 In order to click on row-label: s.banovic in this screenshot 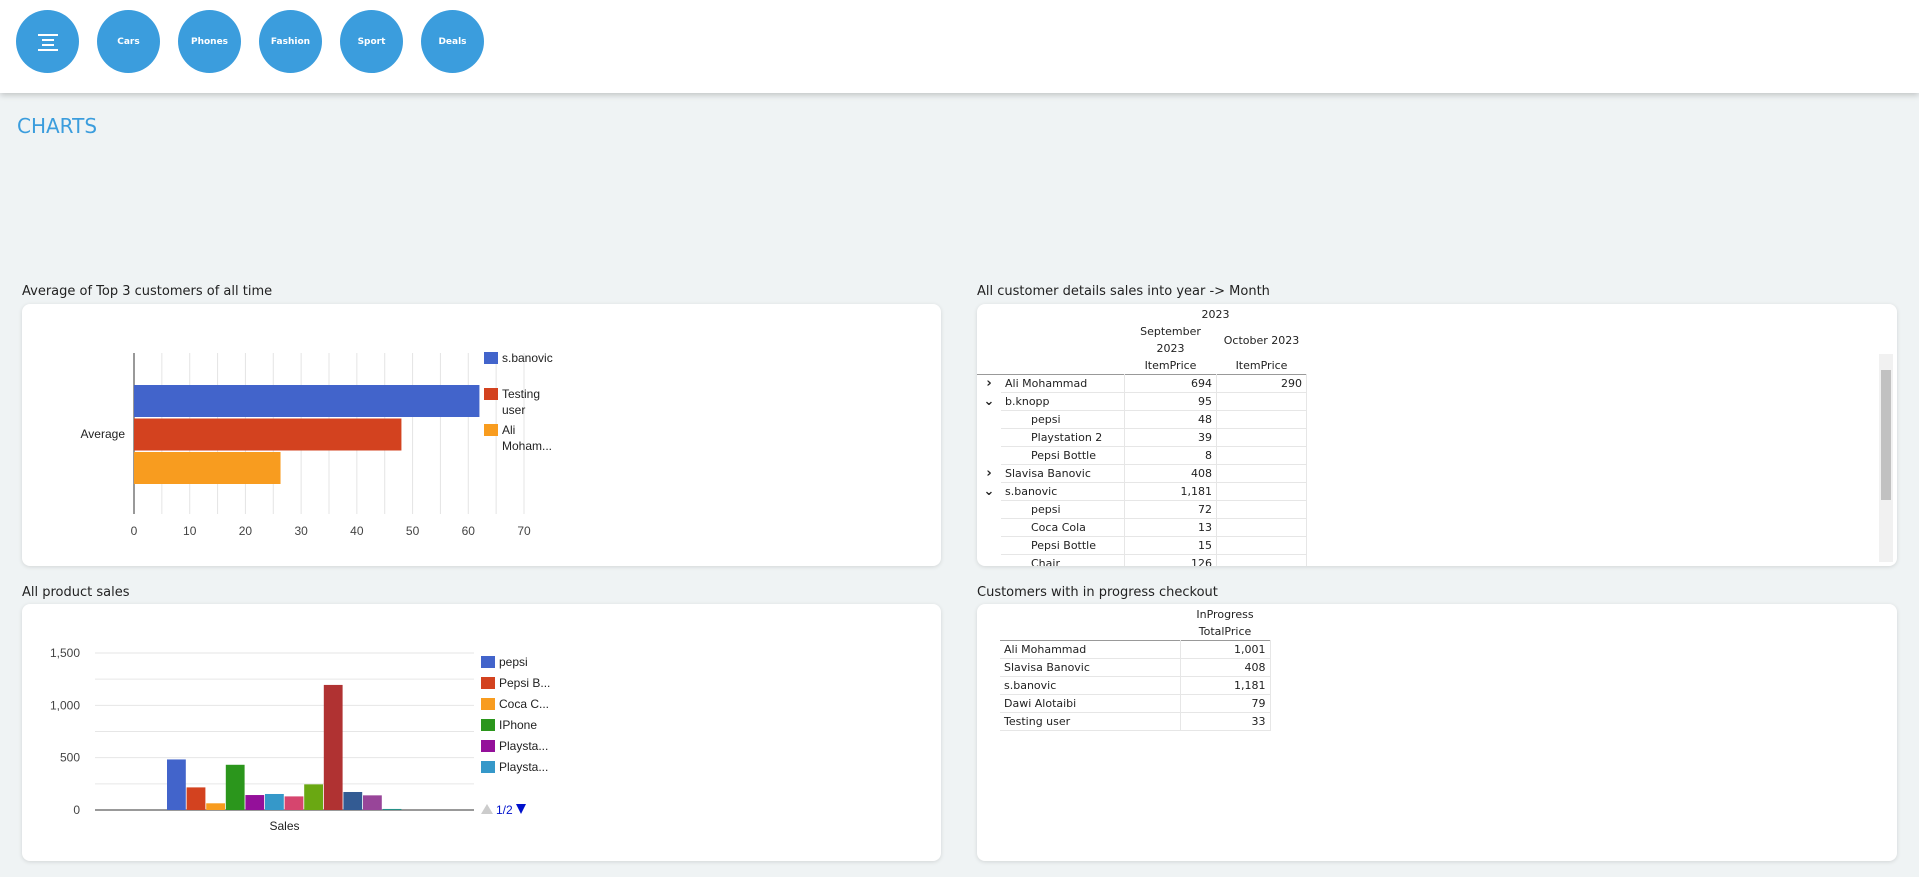, I will do `click(1063, 491)`.